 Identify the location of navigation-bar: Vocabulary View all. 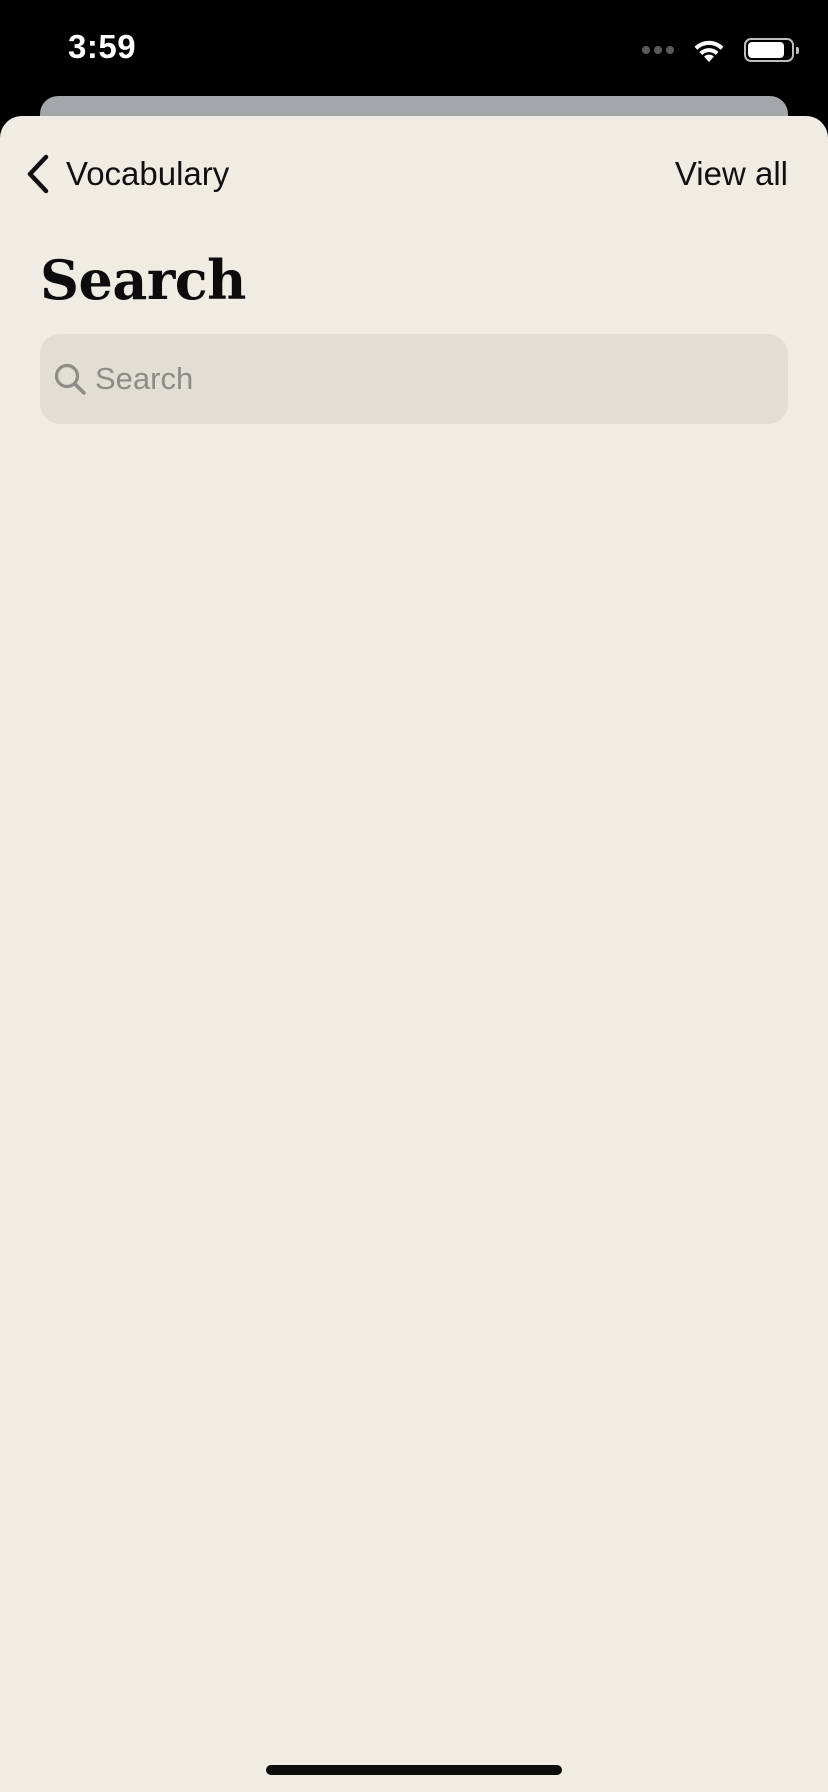
(414, 172).